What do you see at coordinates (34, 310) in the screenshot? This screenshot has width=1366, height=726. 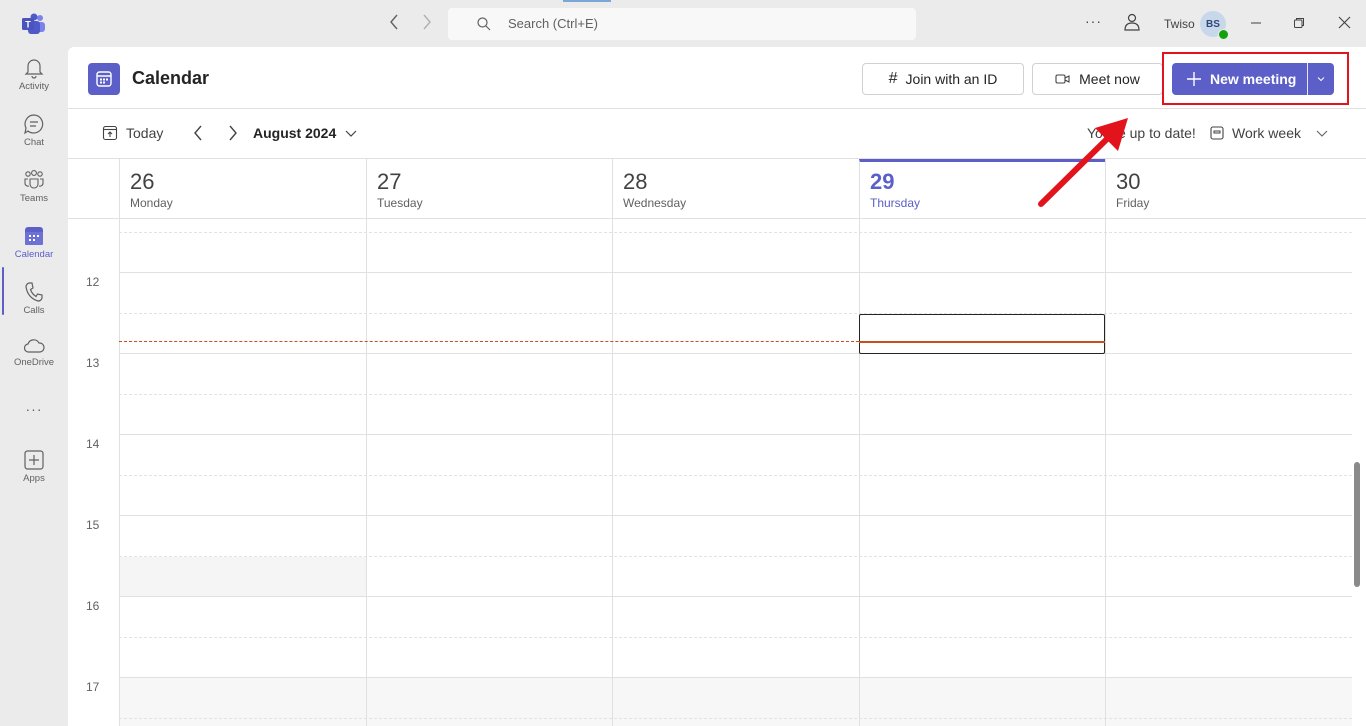 I see `rail-label: Calls` at bounding box center [34, 310].